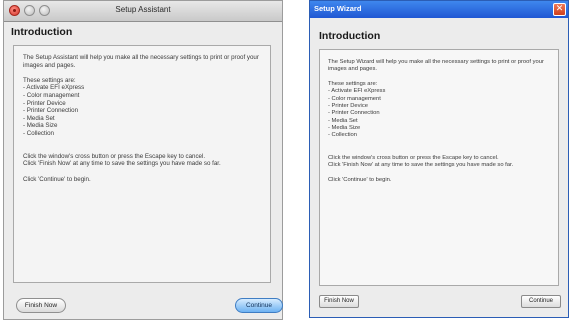 The width and height of the screenshot is (571, 322). I want to click on mac-settings-item: - Printer Connection, so click(51, 111).